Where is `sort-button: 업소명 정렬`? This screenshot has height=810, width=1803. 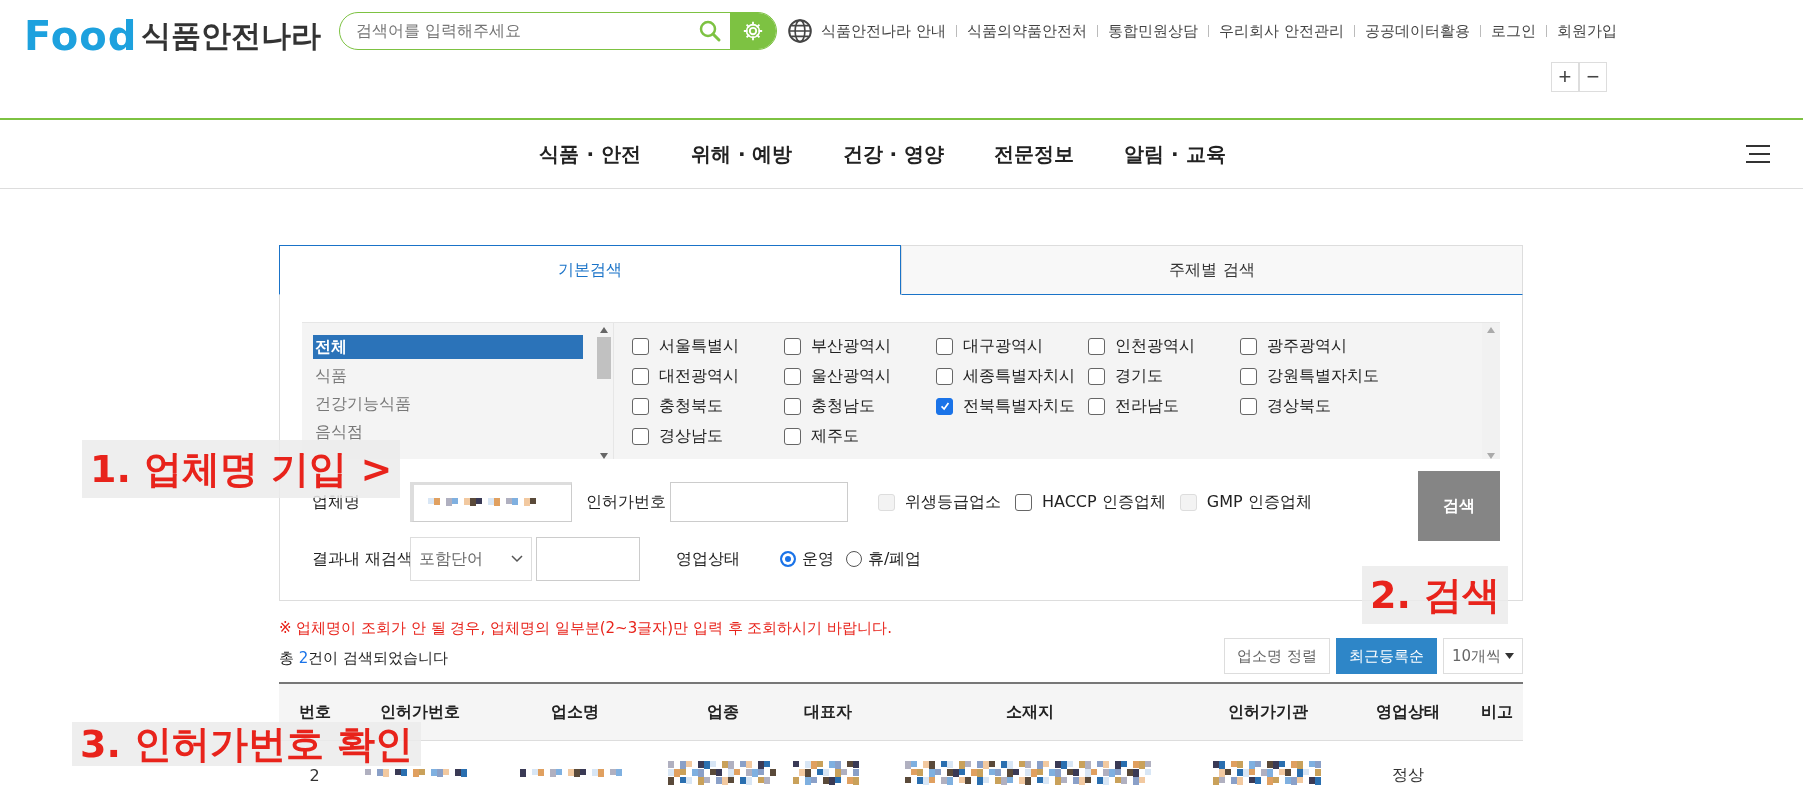 sort-button: 업소명 정렬 is located at coordinates (1277, 656).